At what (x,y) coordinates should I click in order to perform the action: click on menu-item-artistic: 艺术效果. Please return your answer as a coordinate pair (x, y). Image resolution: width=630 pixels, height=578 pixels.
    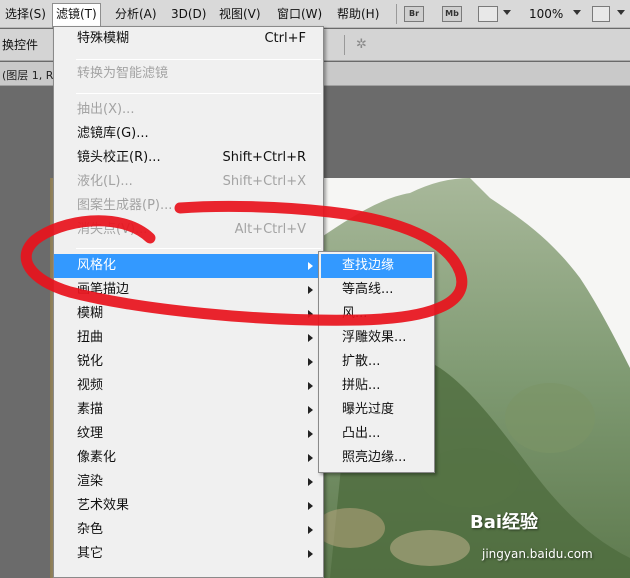
    Looking at the image, I should click on (188, 506).